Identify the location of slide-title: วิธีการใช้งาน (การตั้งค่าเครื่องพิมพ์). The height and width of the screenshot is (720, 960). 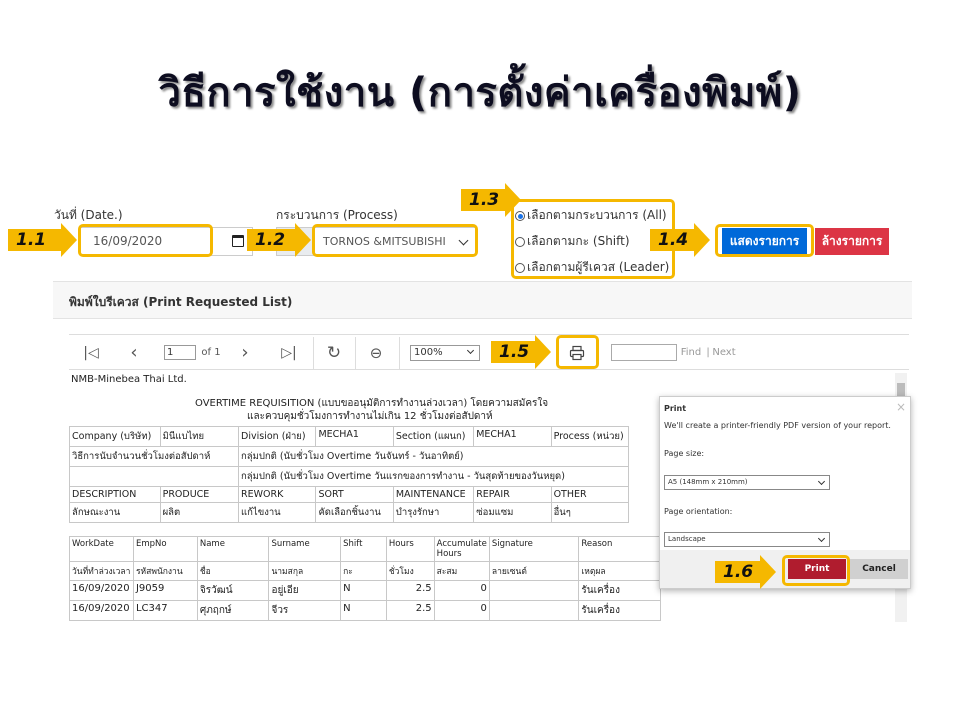
(480, 93).